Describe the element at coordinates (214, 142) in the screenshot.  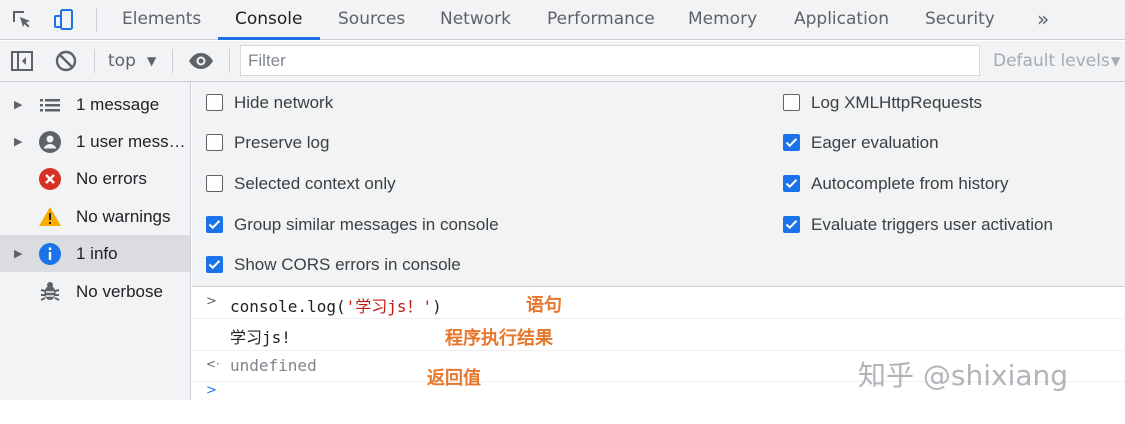
I see `checkbox-preserve-log` at that location.